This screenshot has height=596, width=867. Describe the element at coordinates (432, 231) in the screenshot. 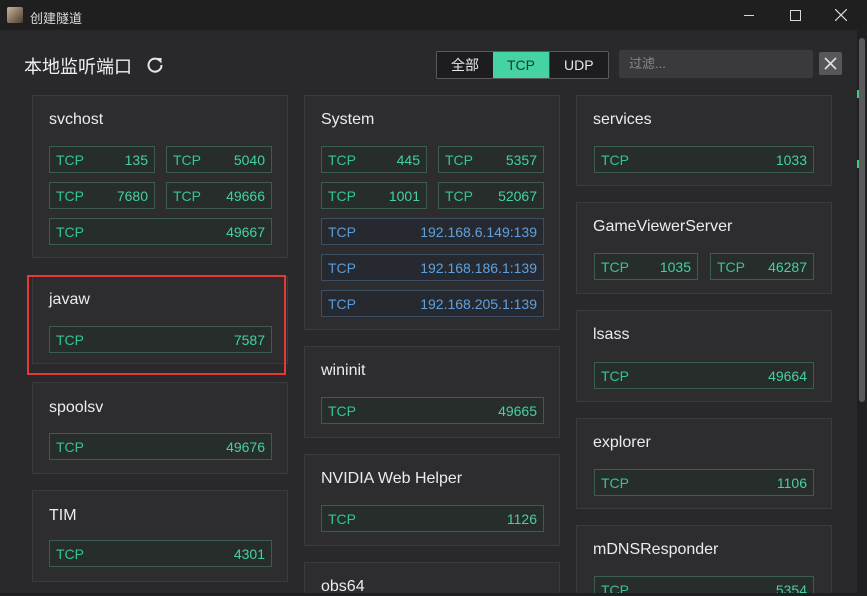

I see `port-chip: TCP 192.168.6.149:139` at that location.